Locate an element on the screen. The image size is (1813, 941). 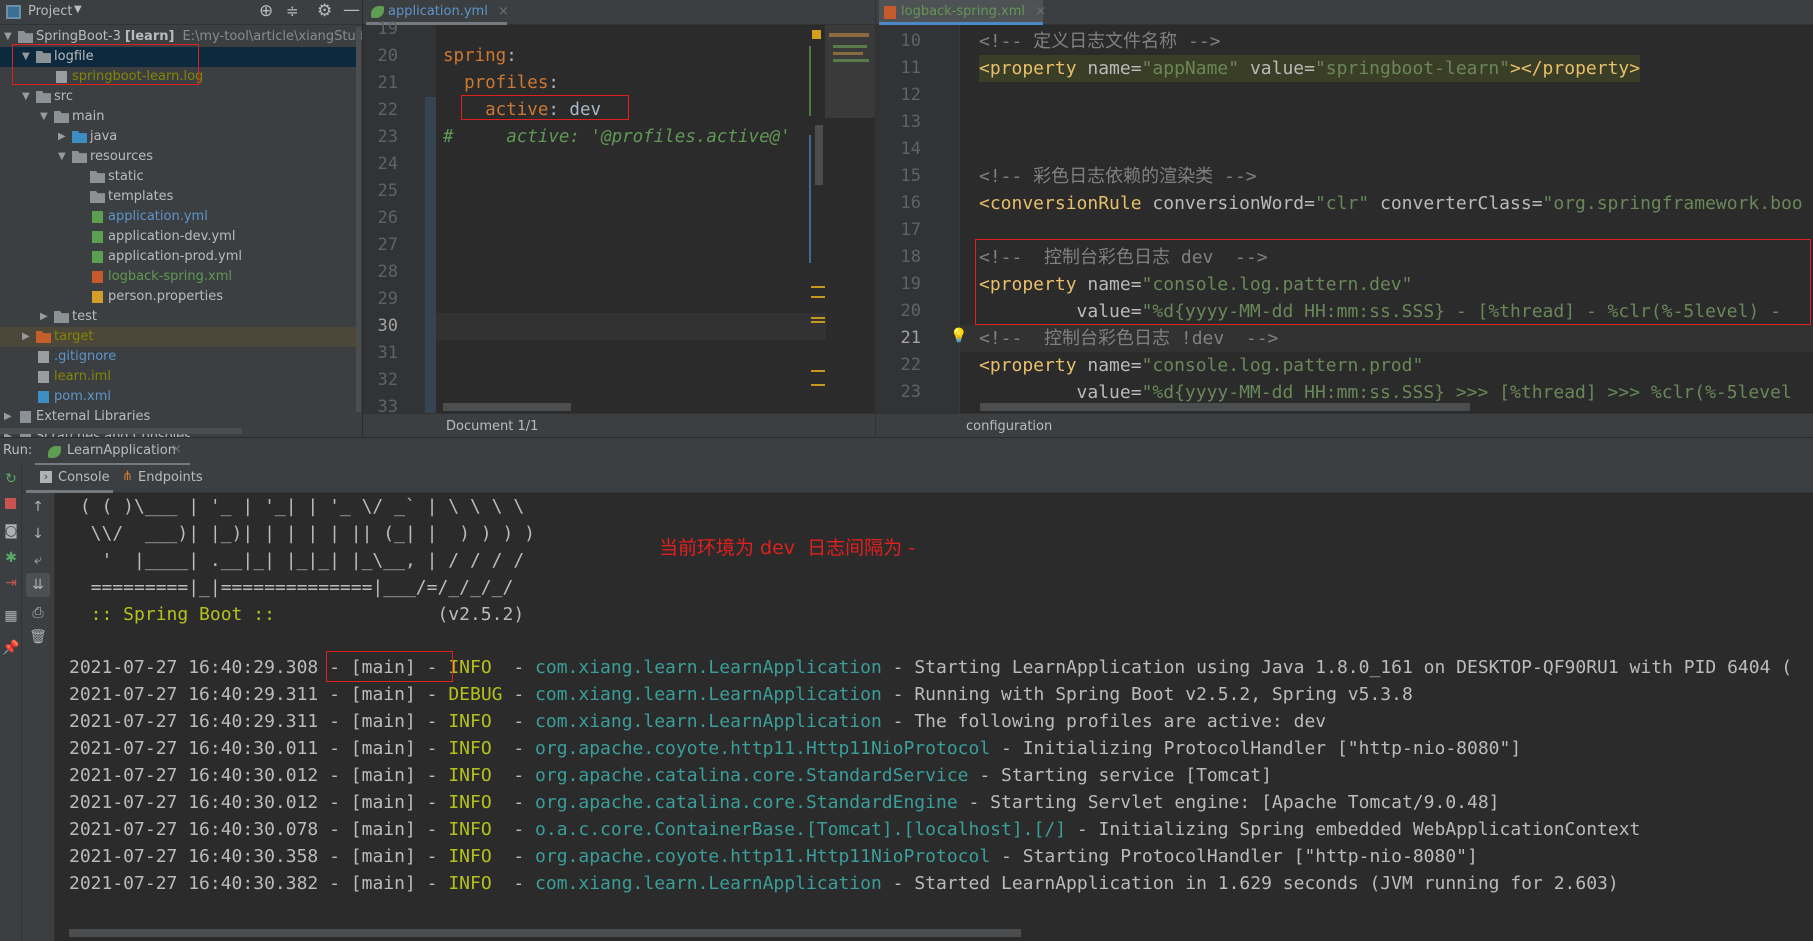
tree-item-static: static is located at coordinates (179, 177).